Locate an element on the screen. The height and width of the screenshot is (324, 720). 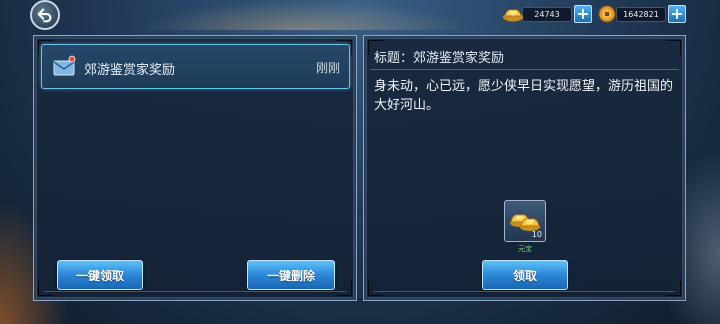
reward-item-slot: 10 is located at coordinates (525, 221).